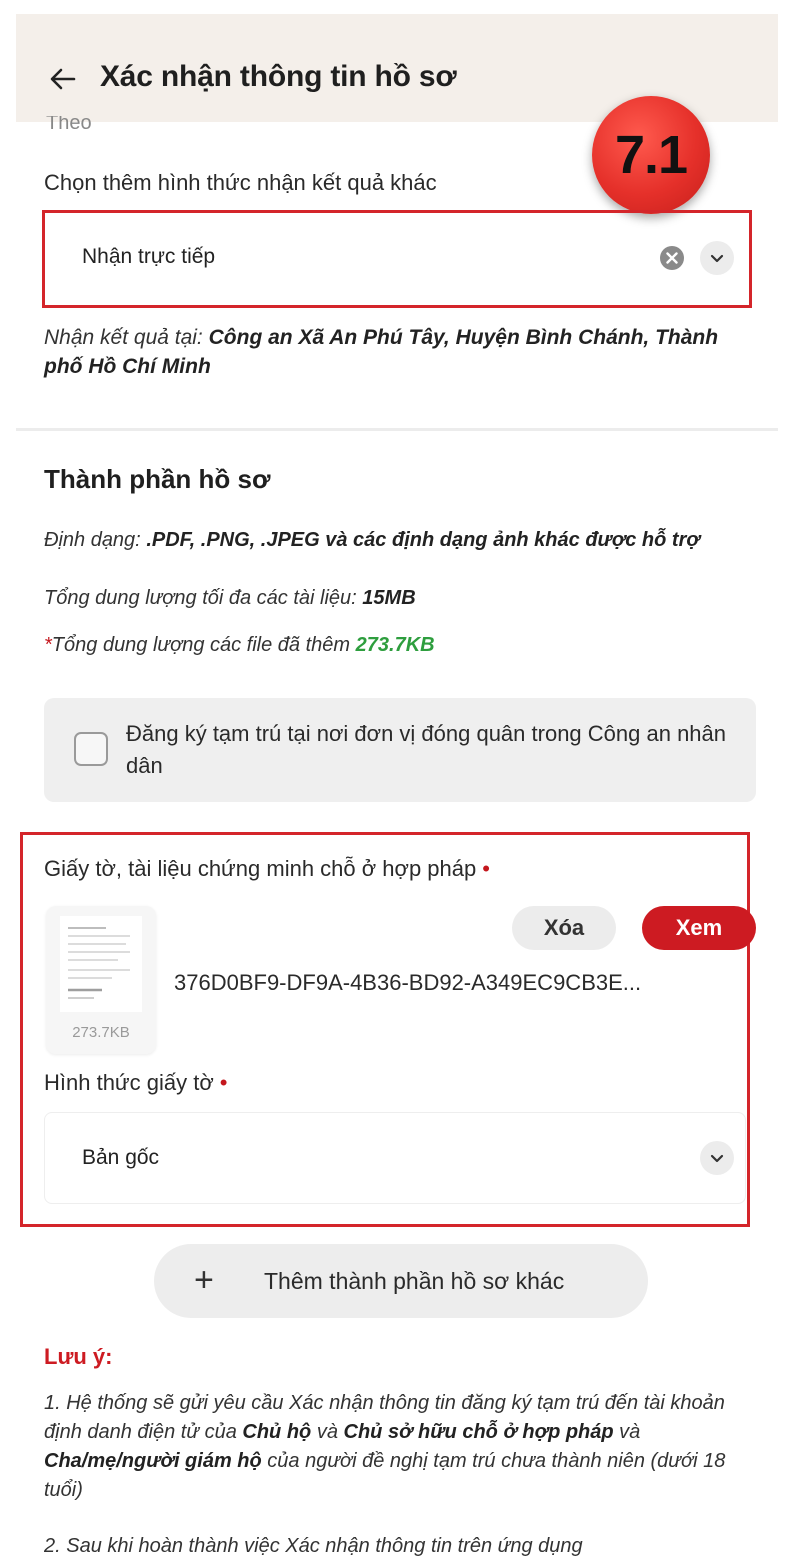 Image resolution: width=800 pixels, height=1567 pixels. What do you see at coordinates (157, 479) in the screenshot?
I see `documents-section-title: Thành phần hồ sơ` at bounding box center [157, 479].